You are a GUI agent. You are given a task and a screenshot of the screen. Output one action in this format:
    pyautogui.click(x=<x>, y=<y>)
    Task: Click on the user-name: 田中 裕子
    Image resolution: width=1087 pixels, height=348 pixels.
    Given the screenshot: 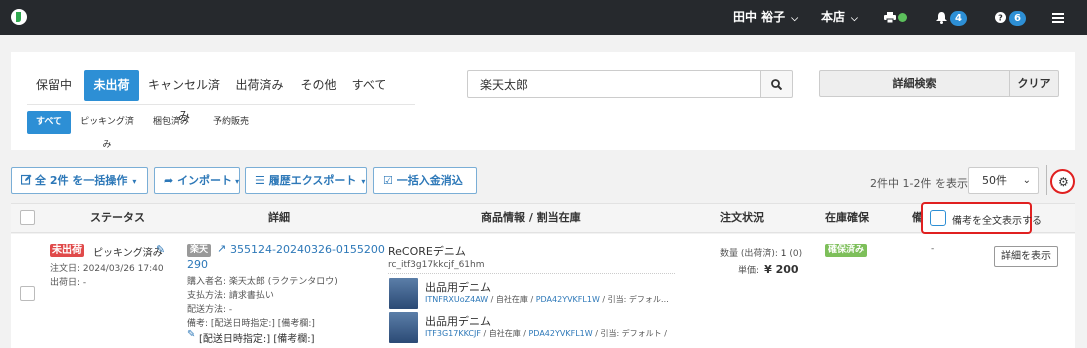 What is the action you would take?
    pyautogui.click(x=759, y=17)
    